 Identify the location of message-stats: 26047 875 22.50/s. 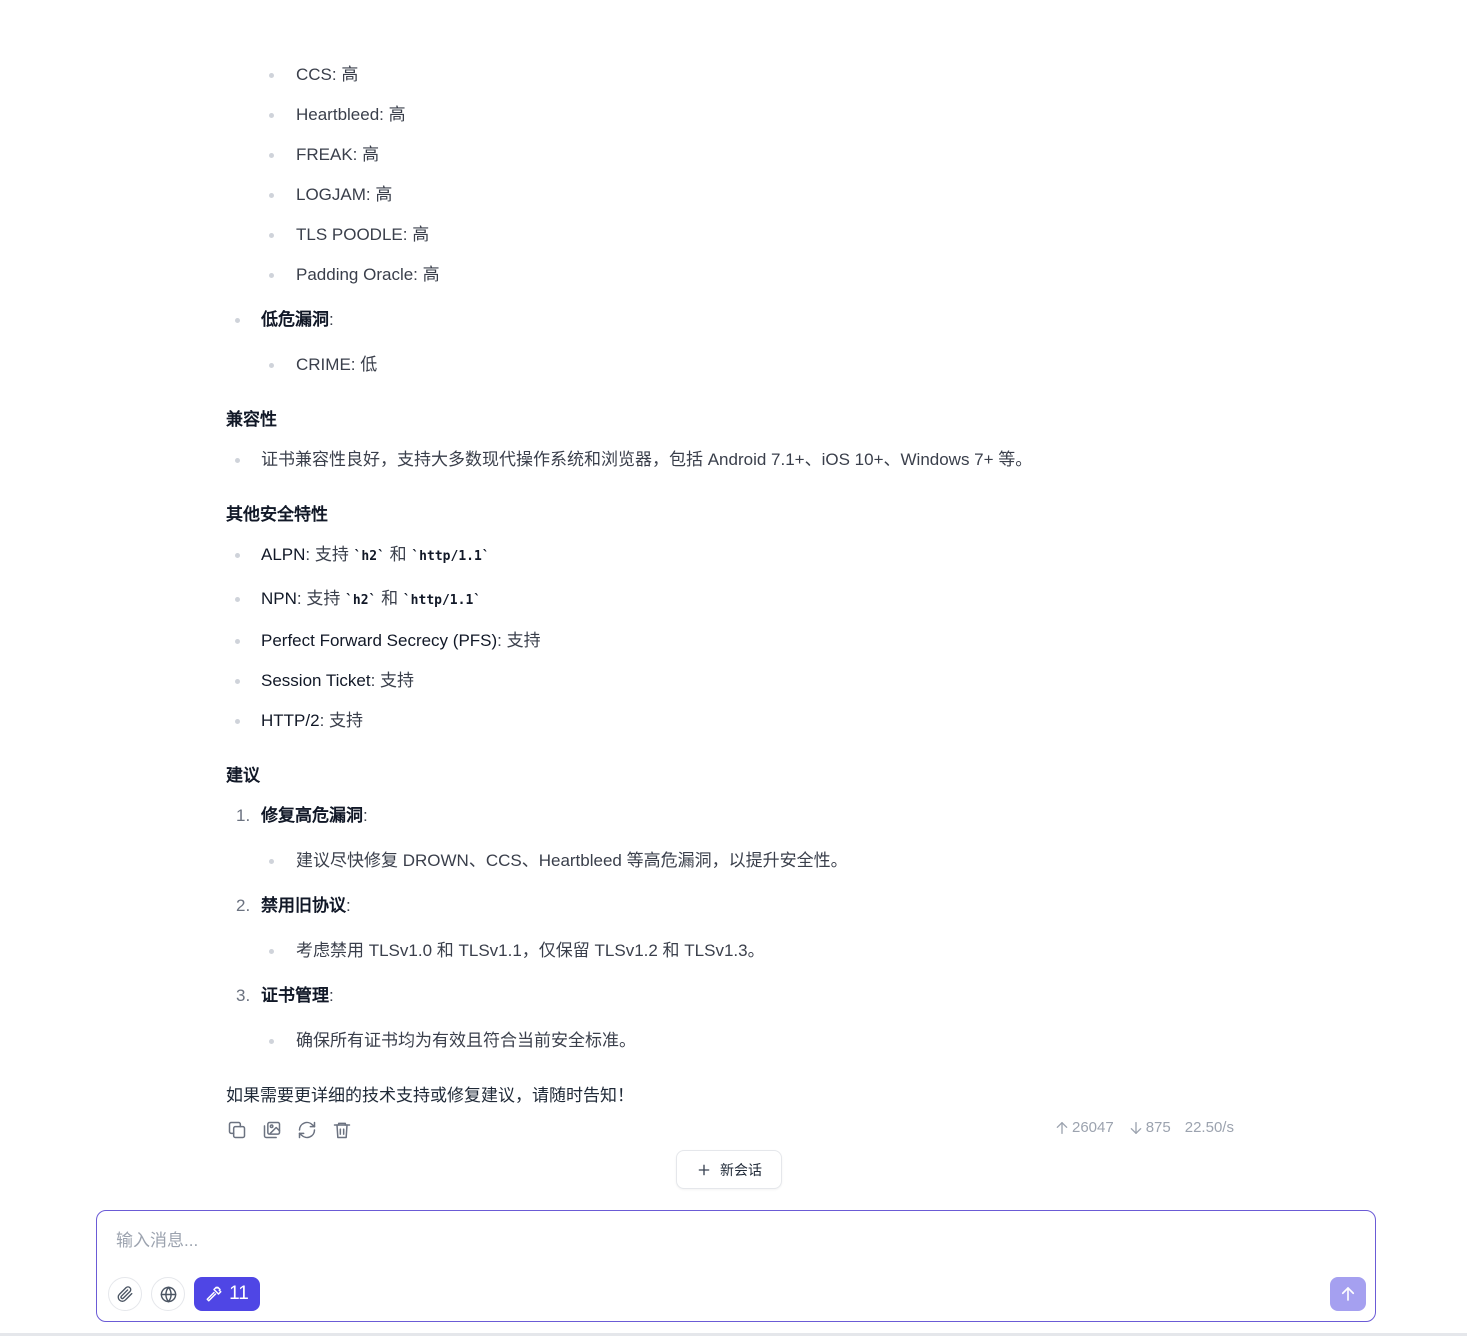
(1144, 1127).